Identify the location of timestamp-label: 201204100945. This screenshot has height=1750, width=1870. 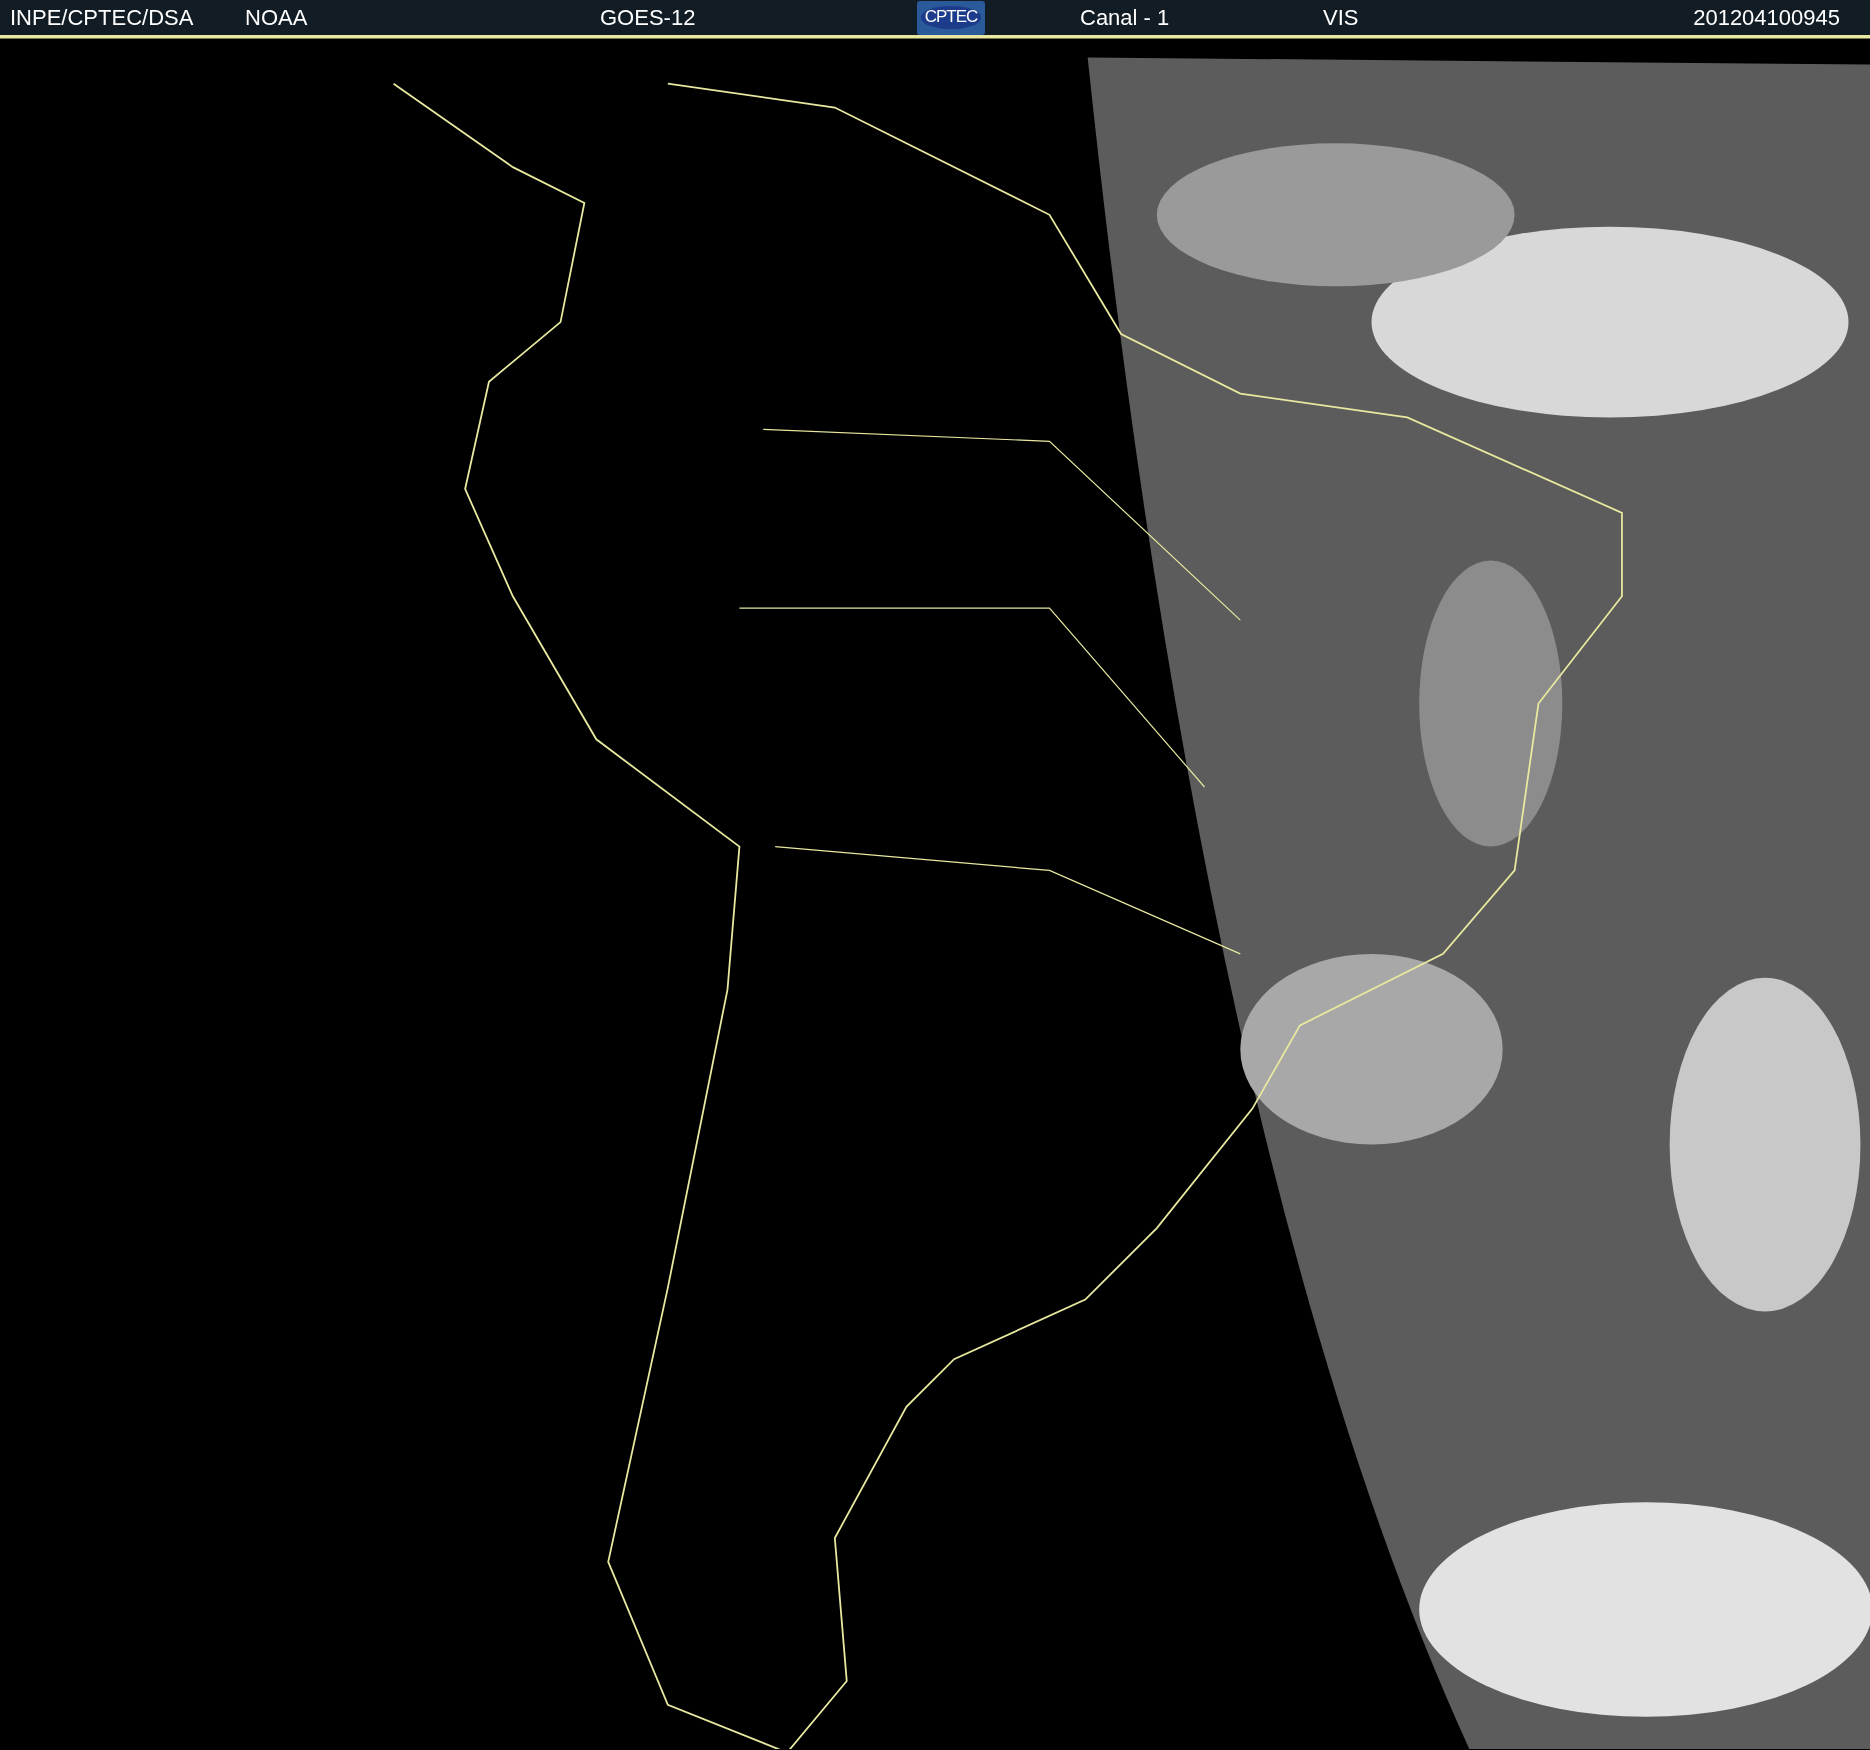
(1766, 18).